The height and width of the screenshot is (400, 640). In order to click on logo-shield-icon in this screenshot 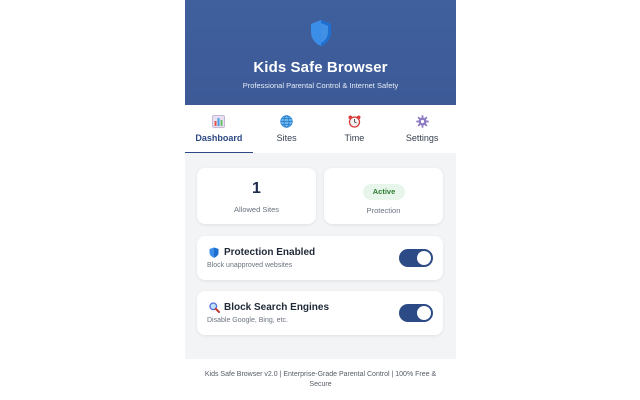, I will do `click(320, 34)`.